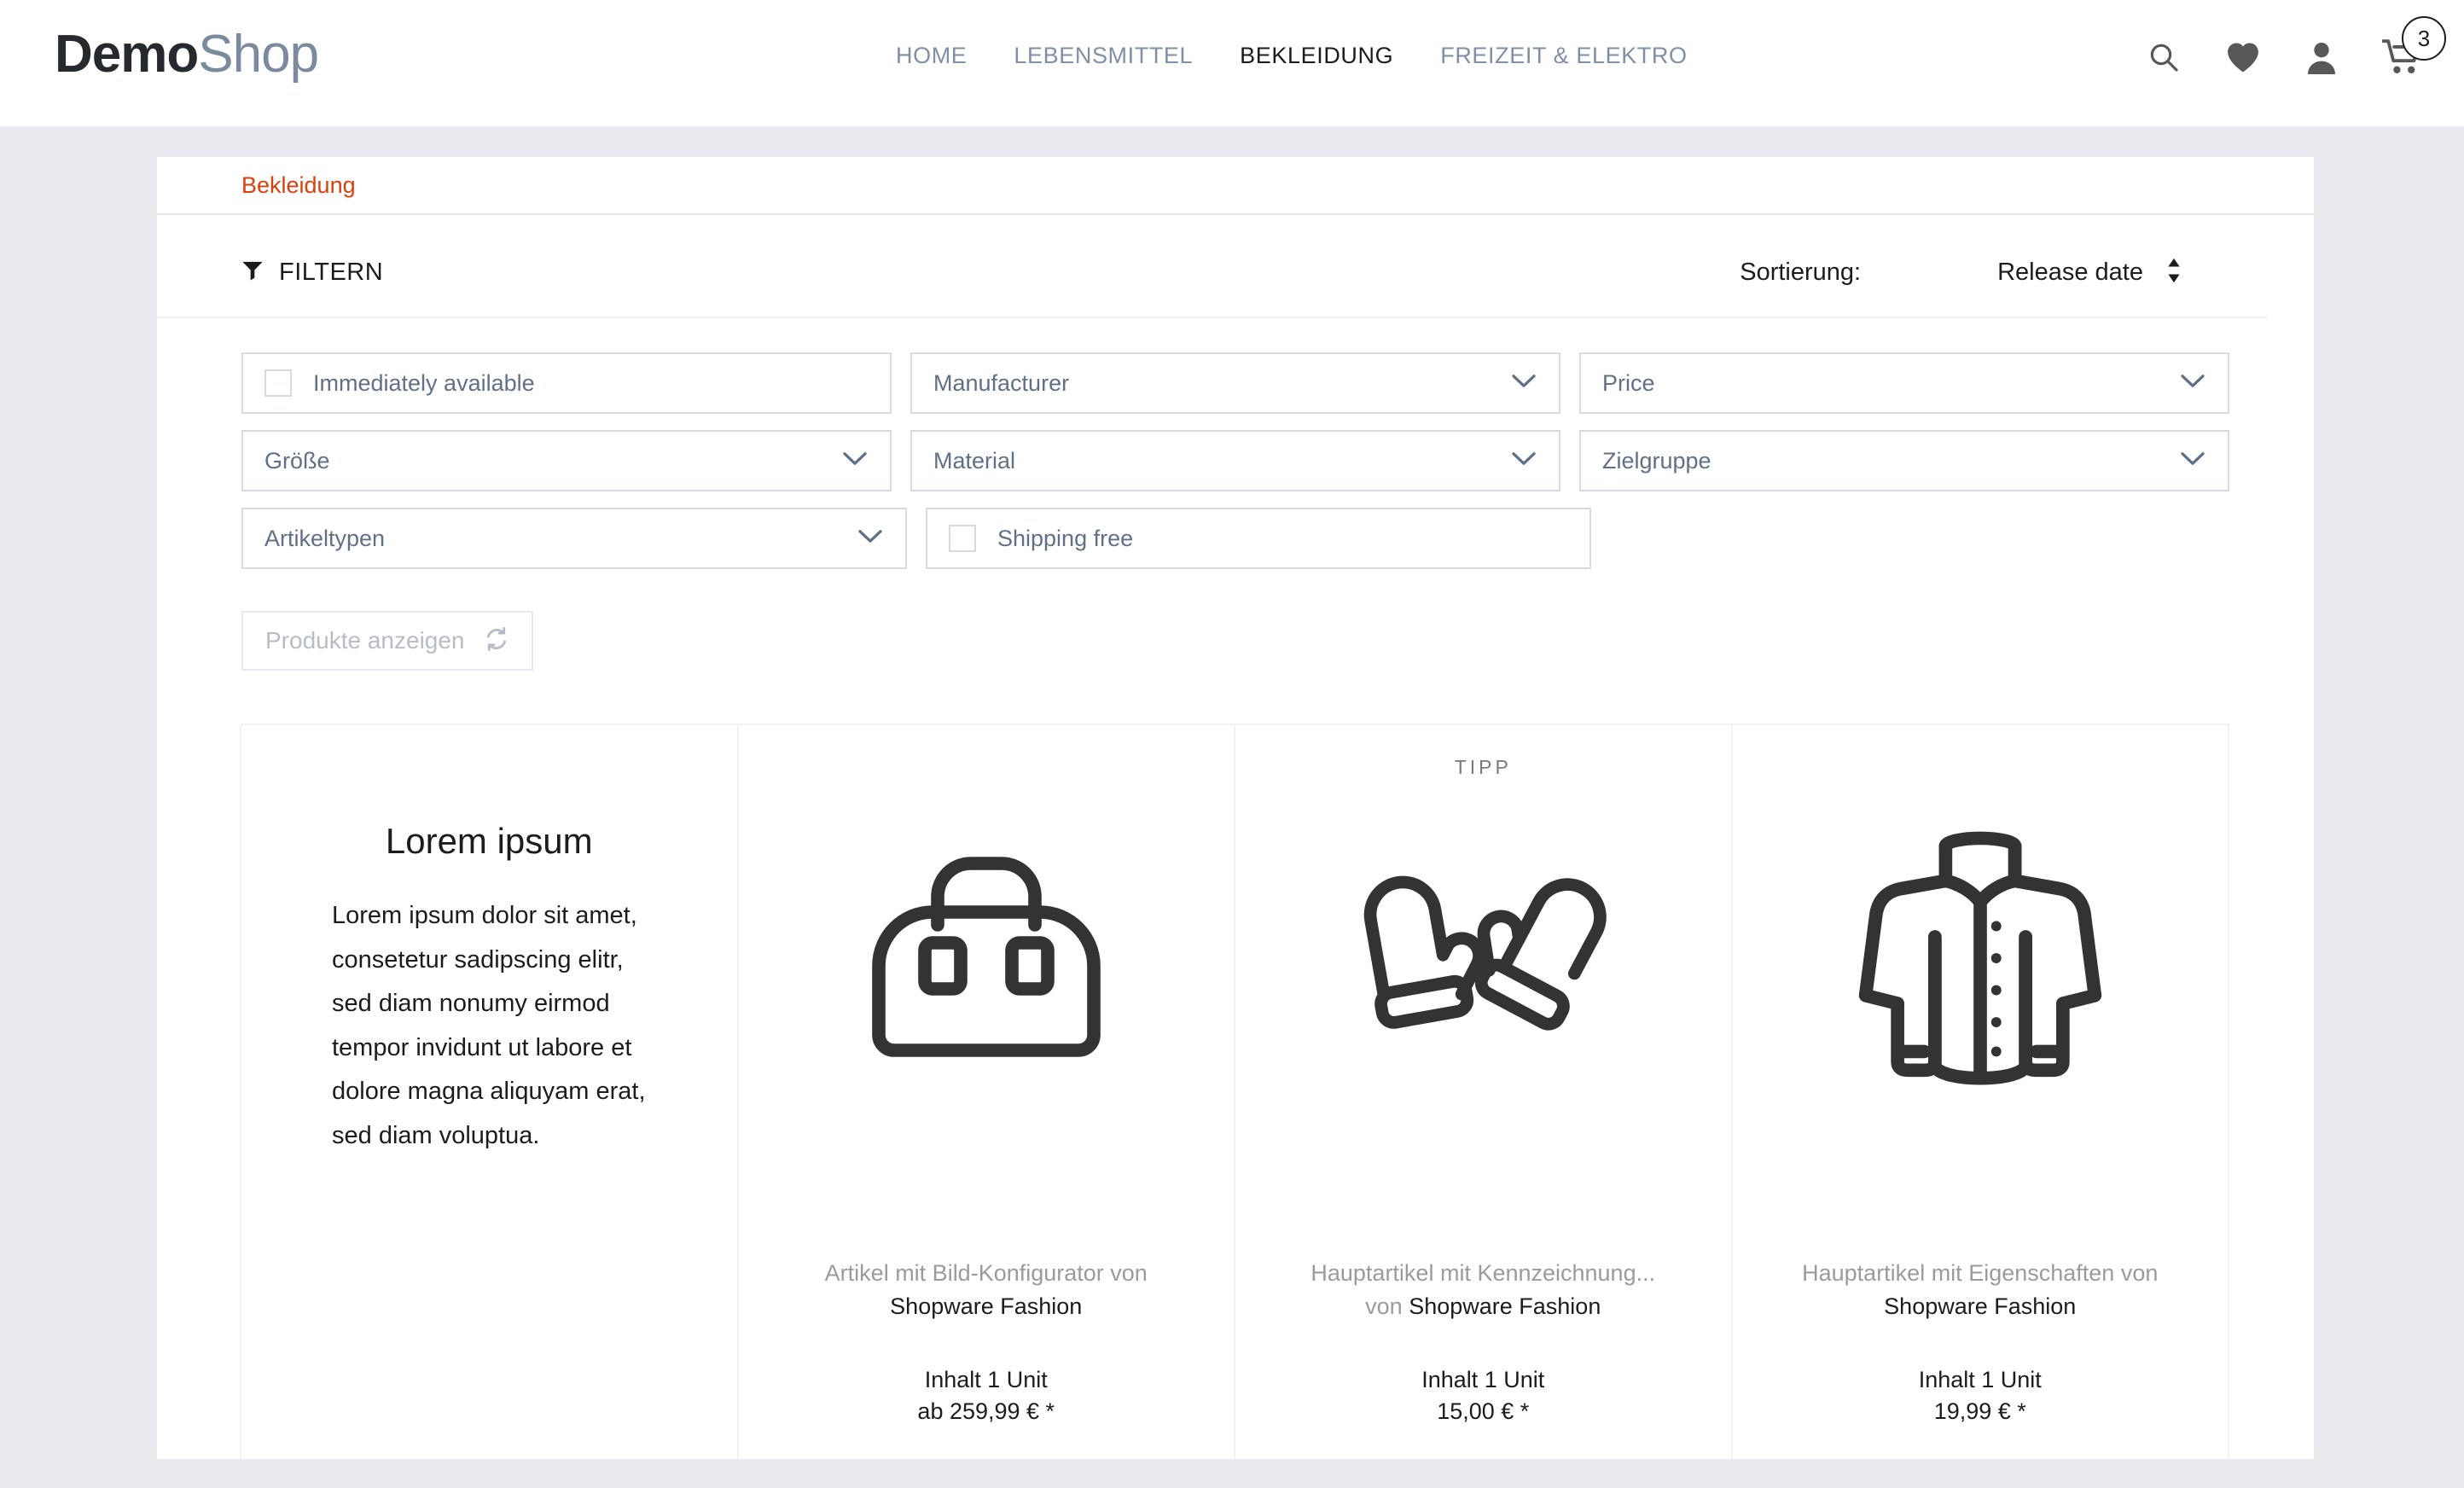  Describe the element at coordinates (931, 56) in the screenshot. I see `nav-item-home: HOME` at that location.